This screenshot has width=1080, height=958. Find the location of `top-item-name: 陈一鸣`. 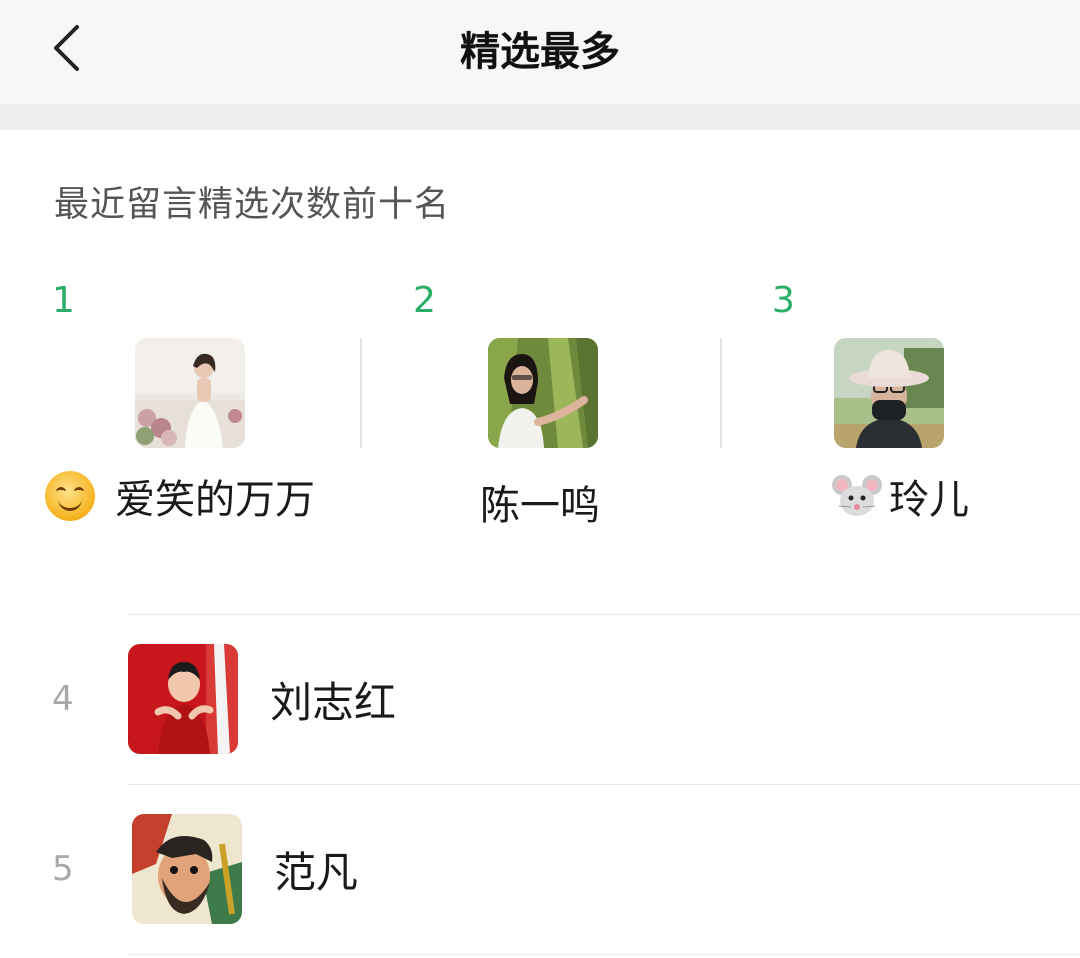

top-item-name: 陈一鸣 is located at coordinates (540, 497).